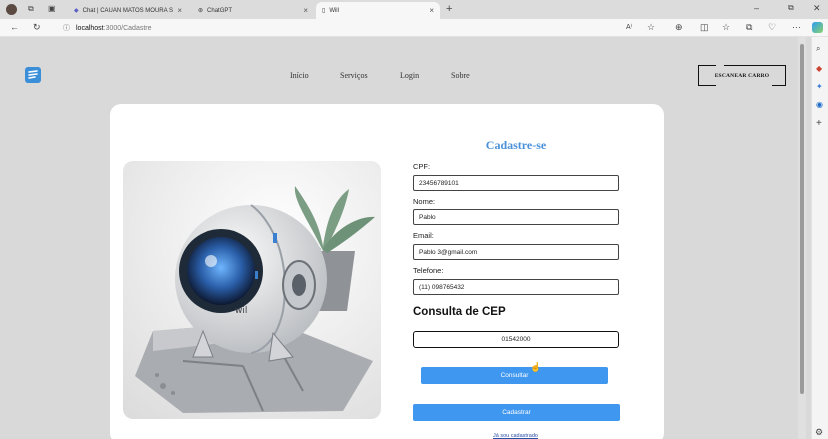  I want to click on tab-label: Chat | CAUAN MATOS MOURA S, so click(127, 10).